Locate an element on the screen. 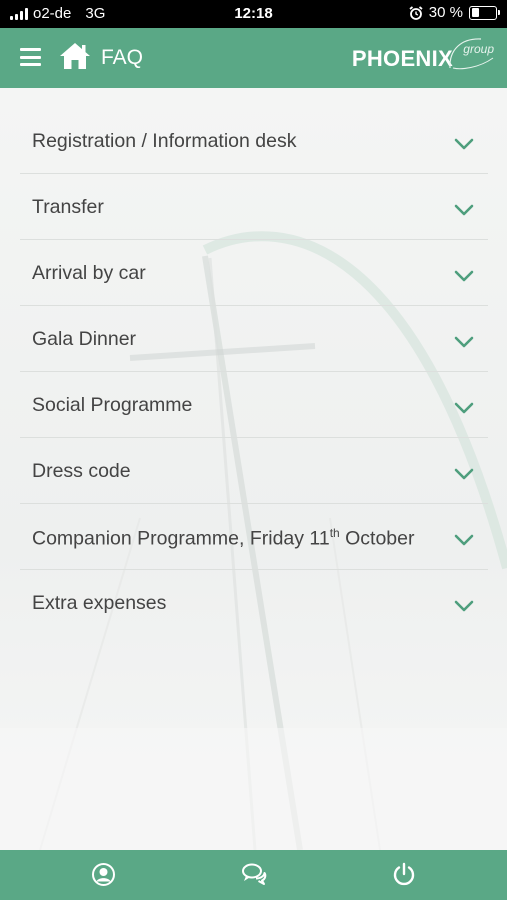  home-icon is located at coordinates (75, 56).